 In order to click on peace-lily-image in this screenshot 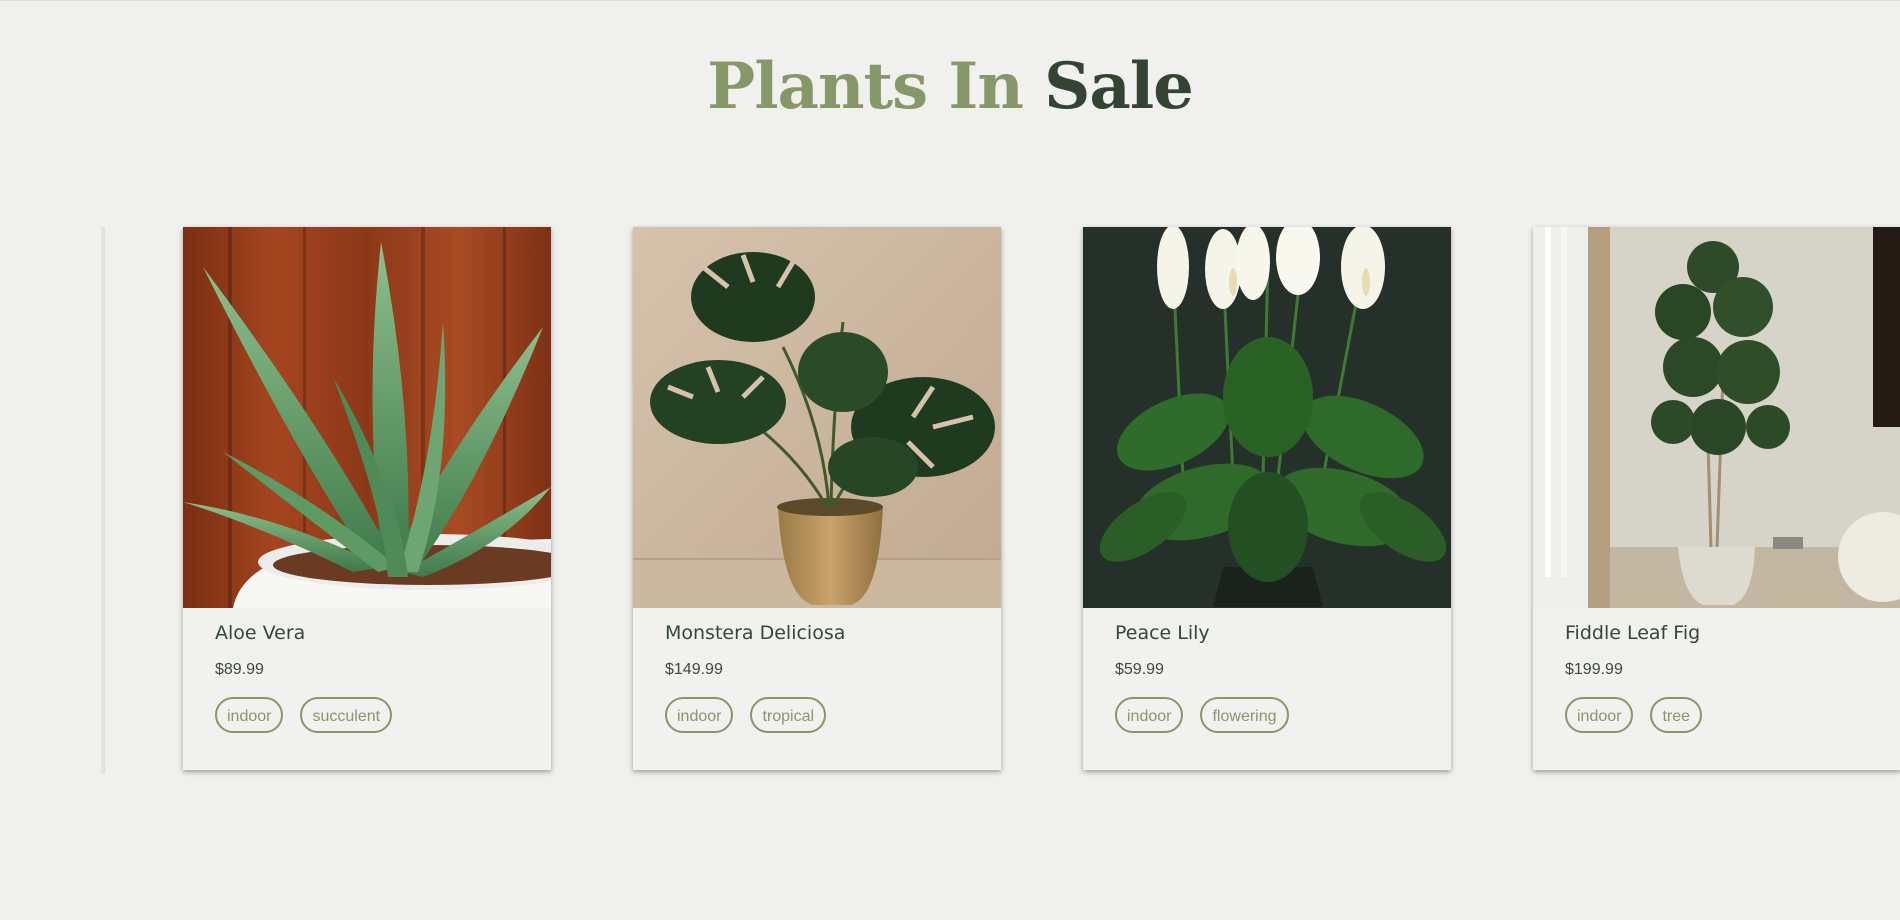, I will do `click(1267, 417)`.